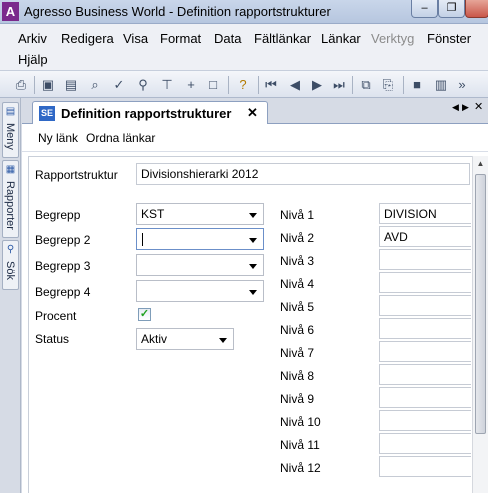  I want to click on niva-11-field, so click(425, 443).